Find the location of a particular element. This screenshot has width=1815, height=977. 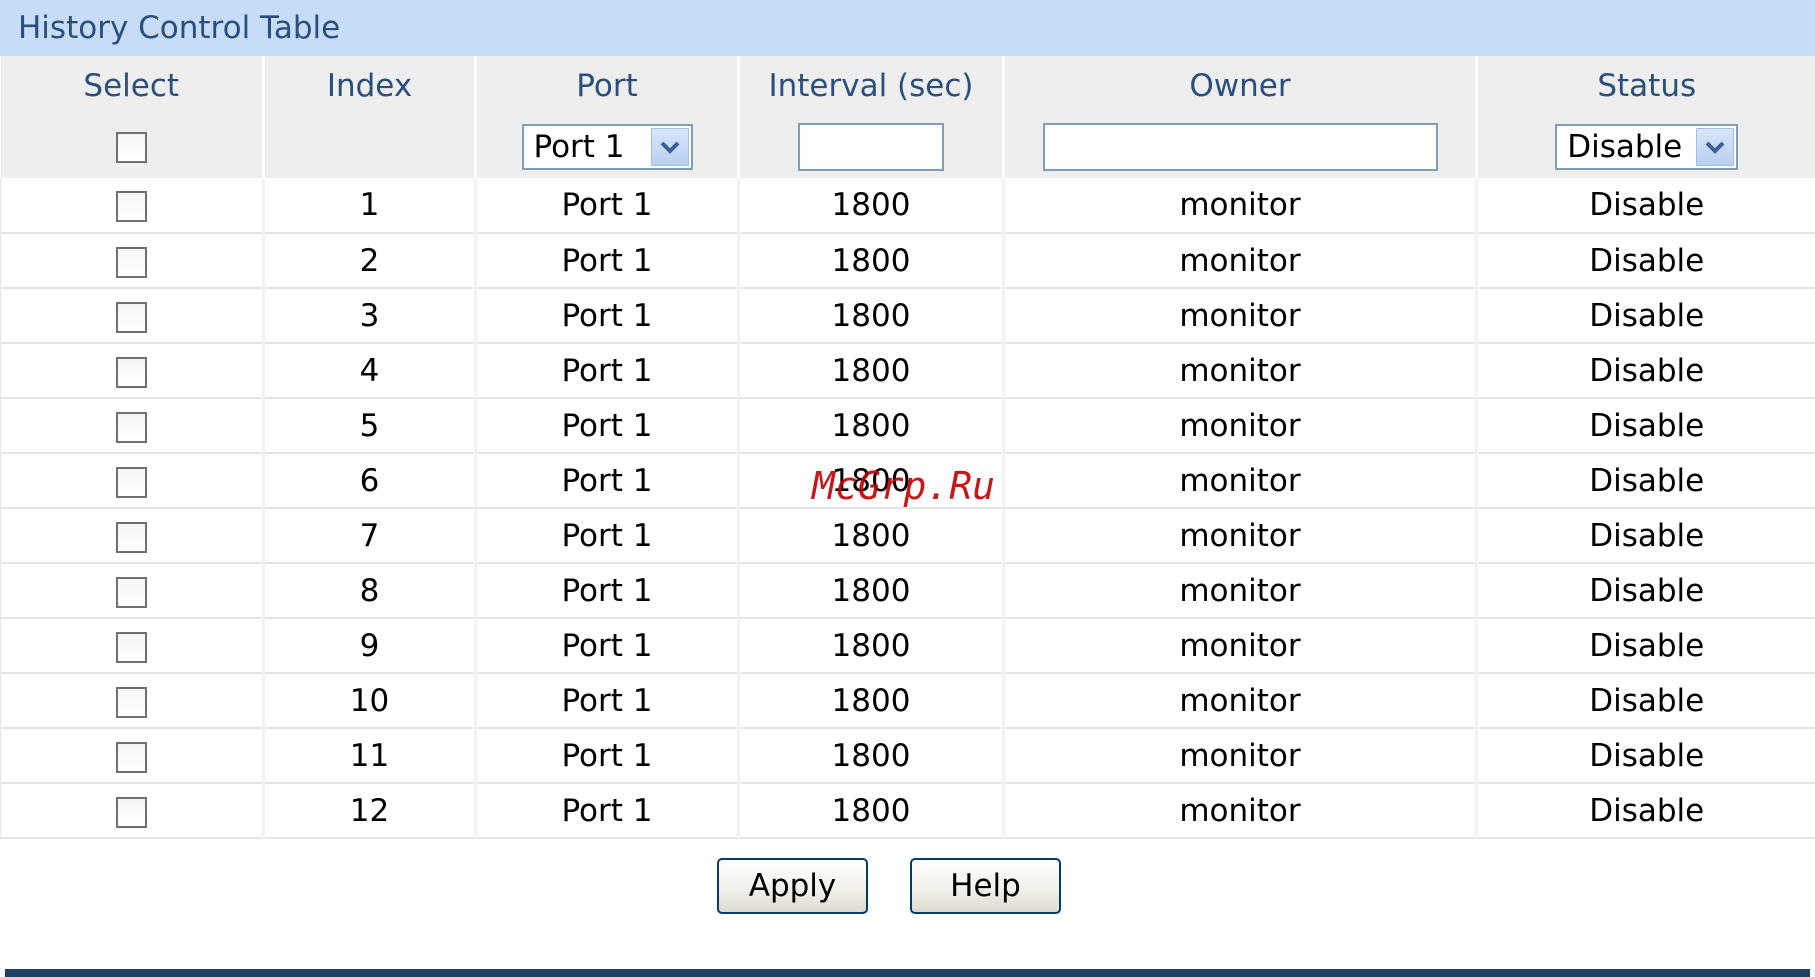

owner-input is located at coordinates (1240, 147).